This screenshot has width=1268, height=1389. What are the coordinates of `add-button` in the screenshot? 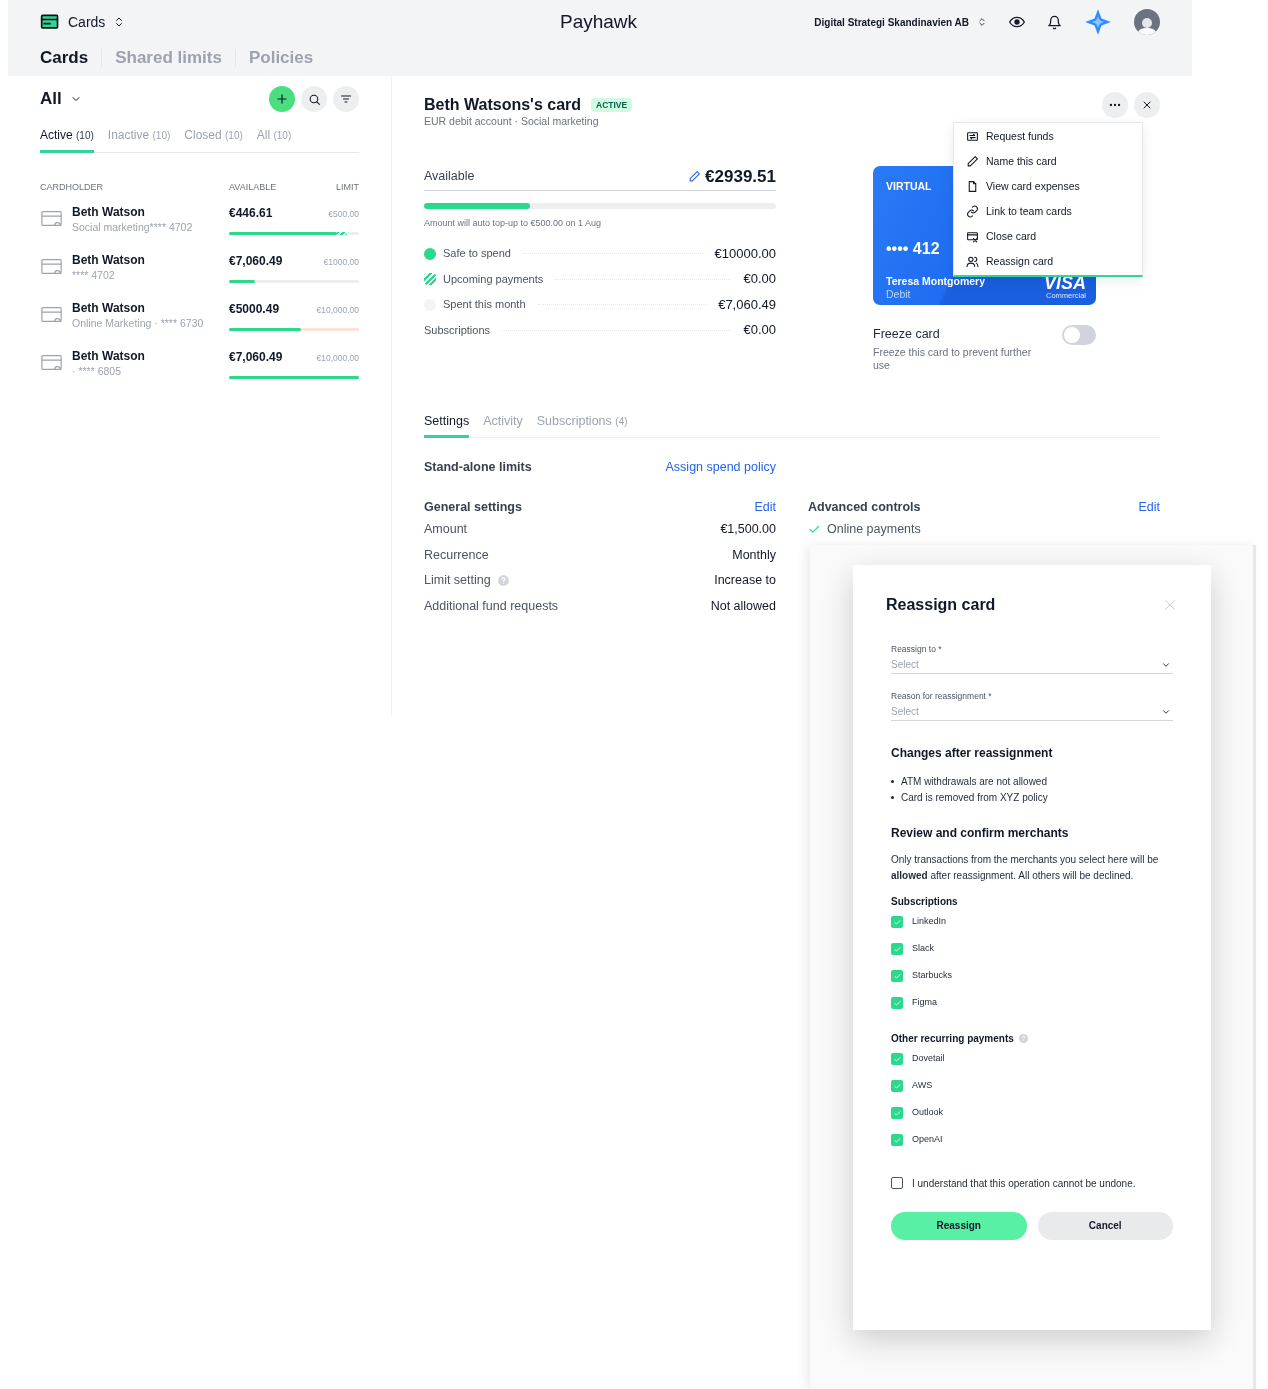 It's located at (282, 99).